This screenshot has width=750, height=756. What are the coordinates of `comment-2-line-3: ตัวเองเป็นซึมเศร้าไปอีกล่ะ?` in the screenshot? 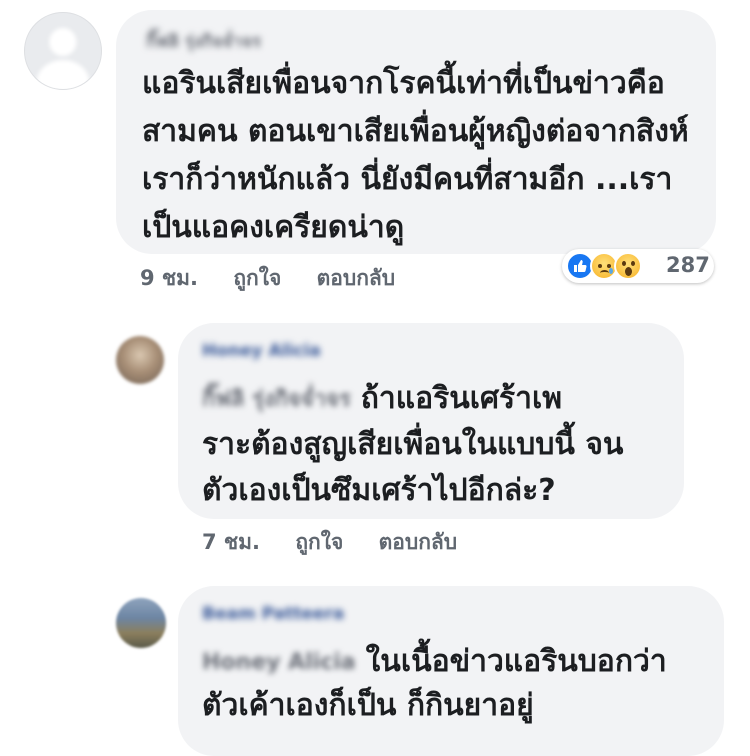 It's located at (379, 490).